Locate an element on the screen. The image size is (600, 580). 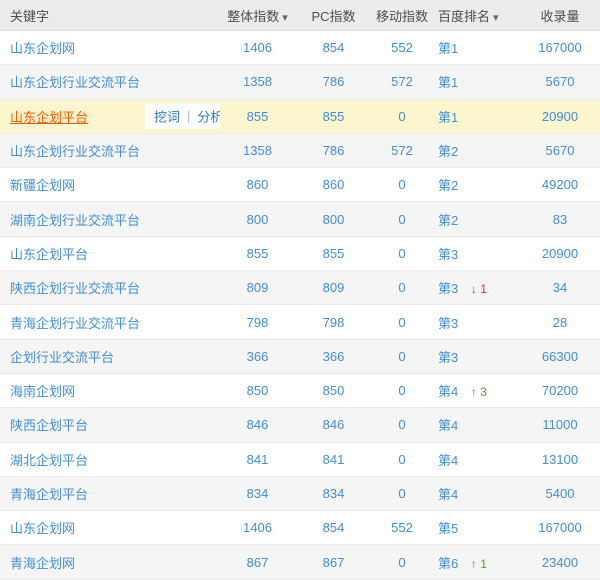
keyword-link: 青海企划行业交流平台 is located at coordinates (75, 323).